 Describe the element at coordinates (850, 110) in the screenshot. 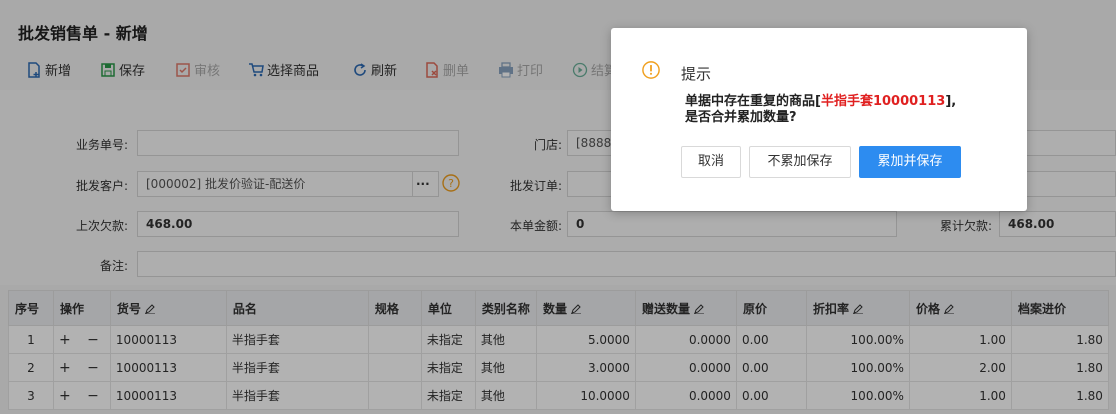

I see `dialog-message: 单据中存在重复的商品[半指手套10000113], 是否合并累加数量?` at that location.